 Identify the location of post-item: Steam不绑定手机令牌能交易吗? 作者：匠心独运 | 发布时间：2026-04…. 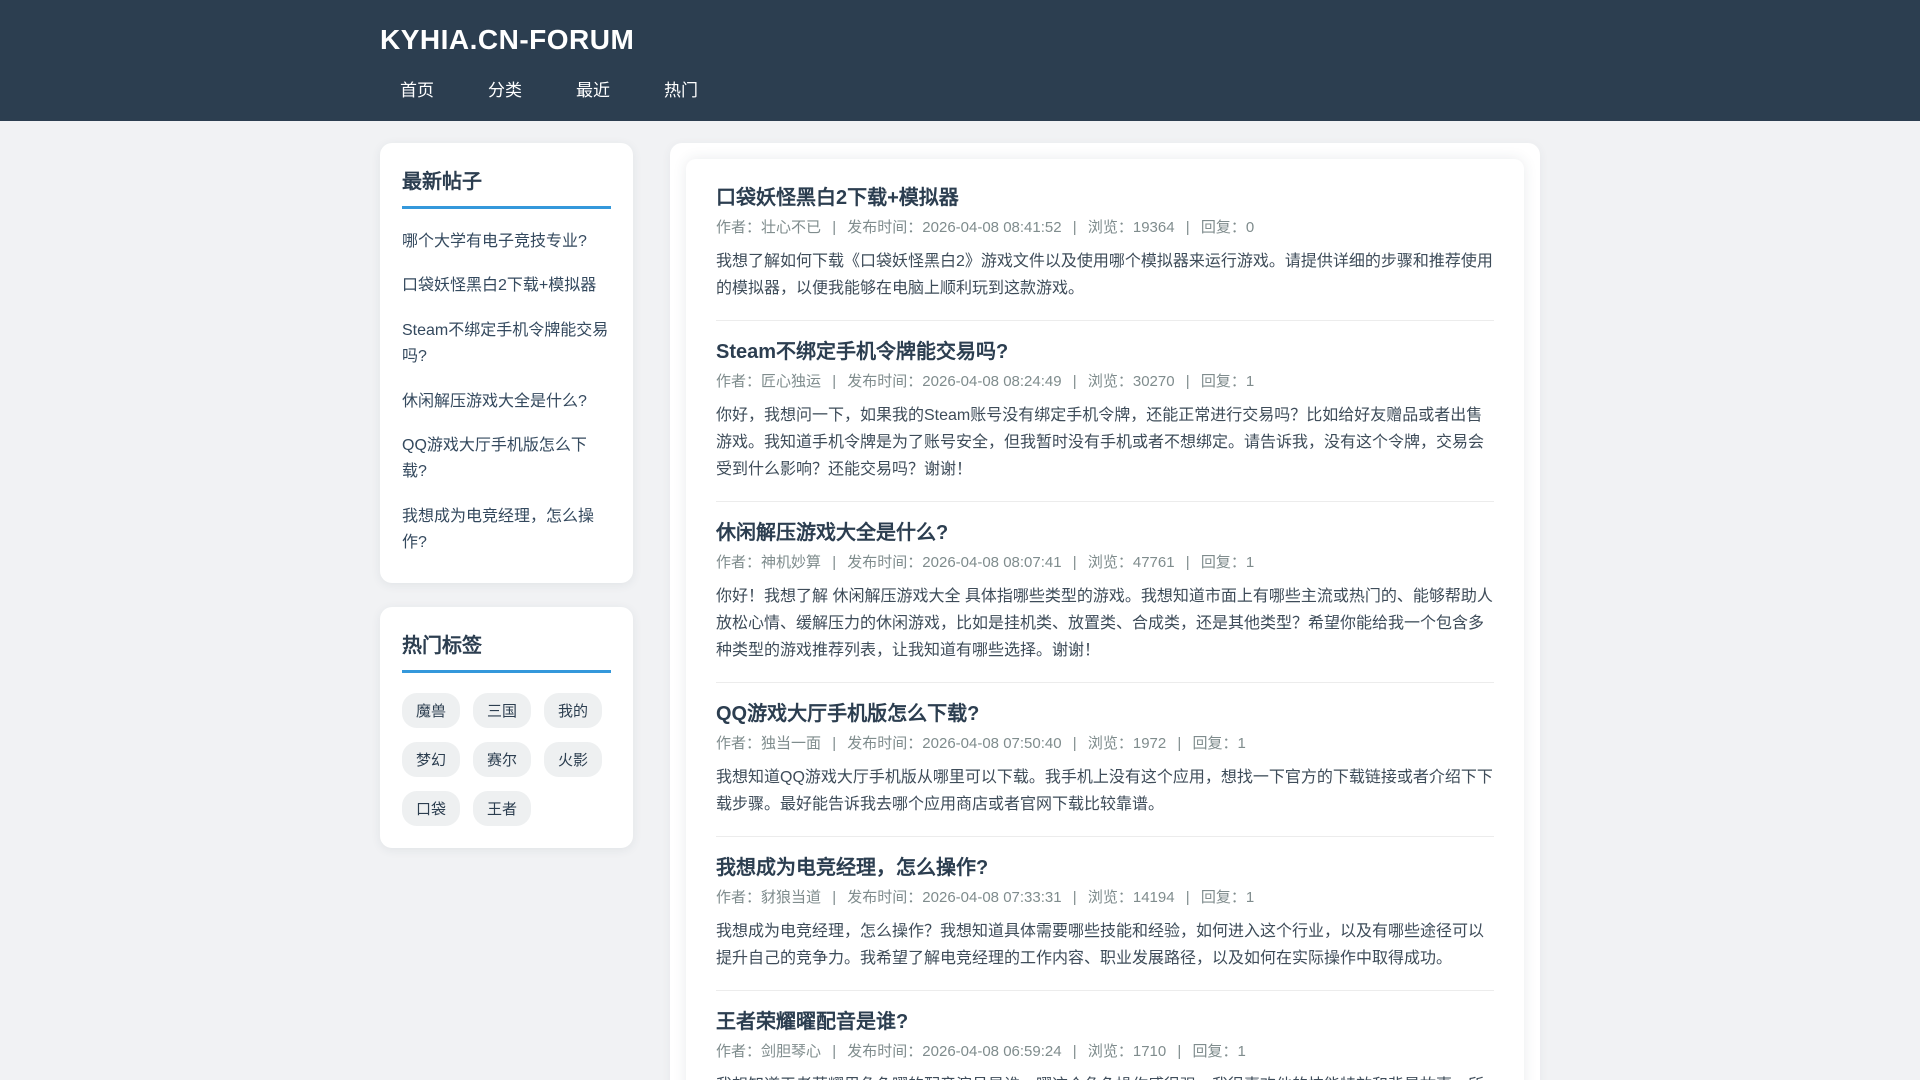
(1105, 411).